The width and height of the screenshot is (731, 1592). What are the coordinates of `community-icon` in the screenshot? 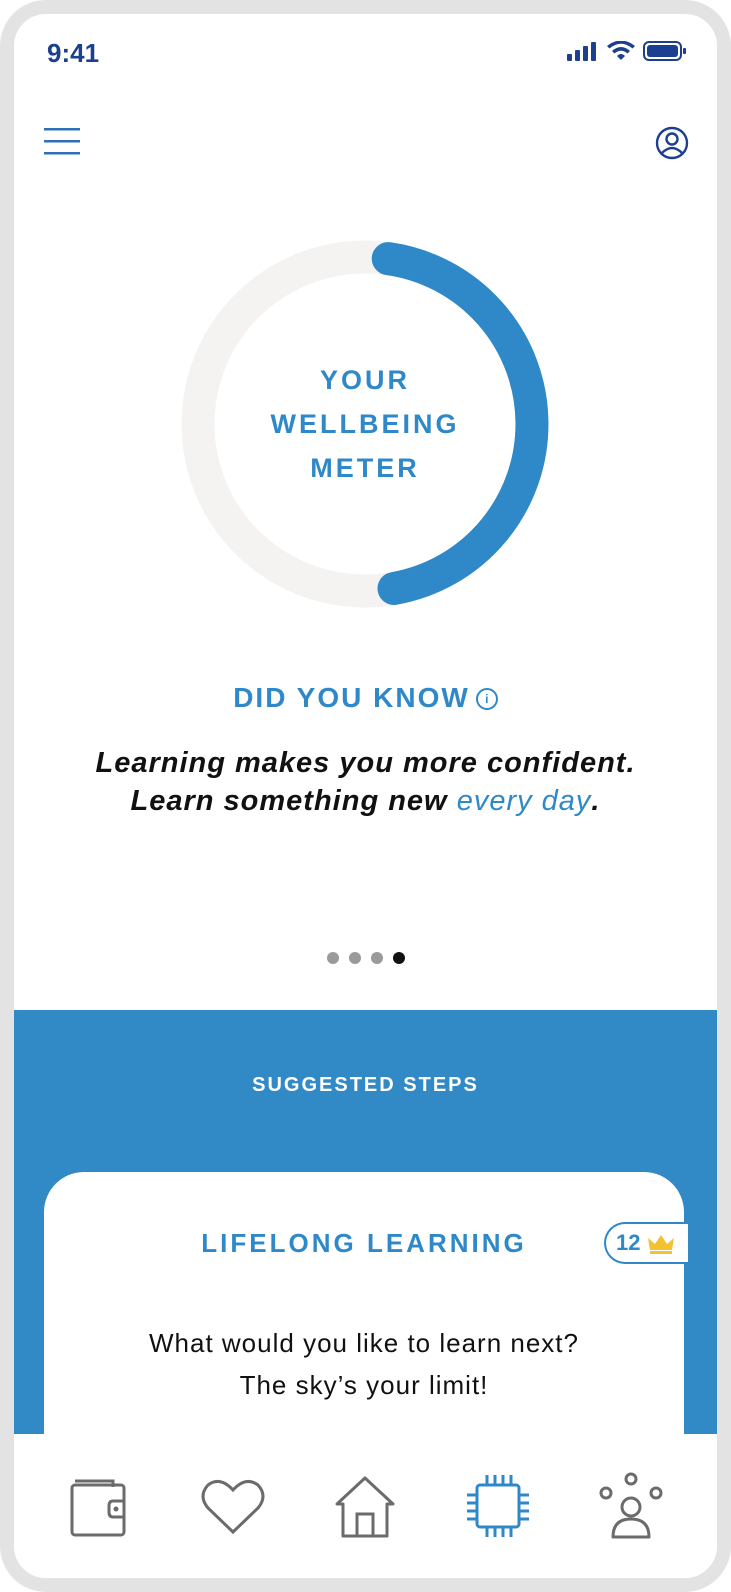 It's located at (631, 1505).